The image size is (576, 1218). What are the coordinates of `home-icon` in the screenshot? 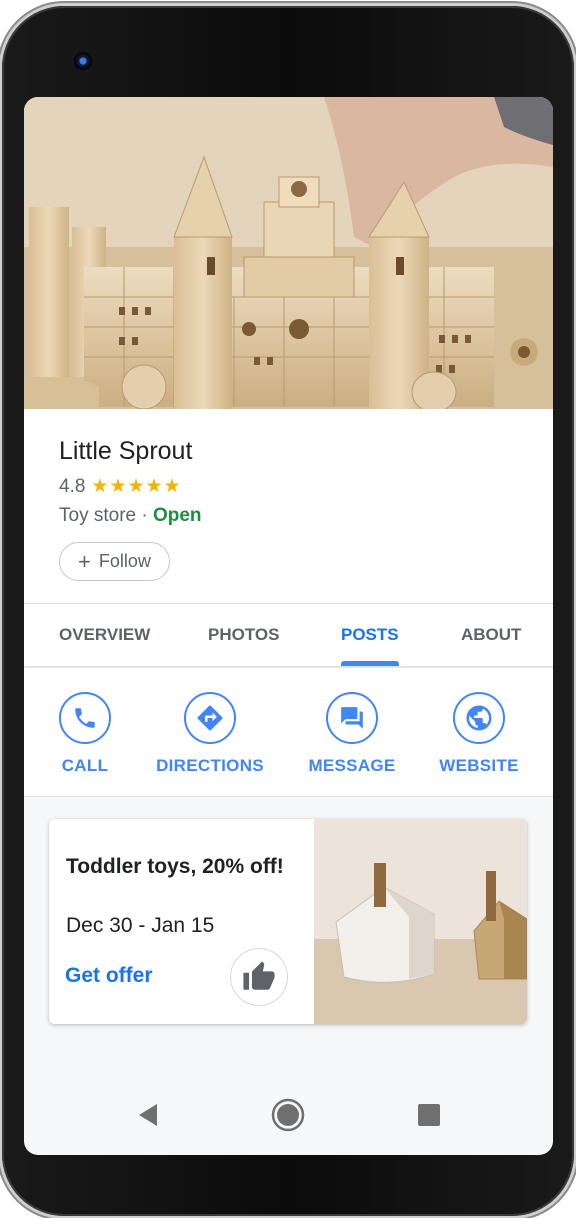 It's located at (288, 1115).